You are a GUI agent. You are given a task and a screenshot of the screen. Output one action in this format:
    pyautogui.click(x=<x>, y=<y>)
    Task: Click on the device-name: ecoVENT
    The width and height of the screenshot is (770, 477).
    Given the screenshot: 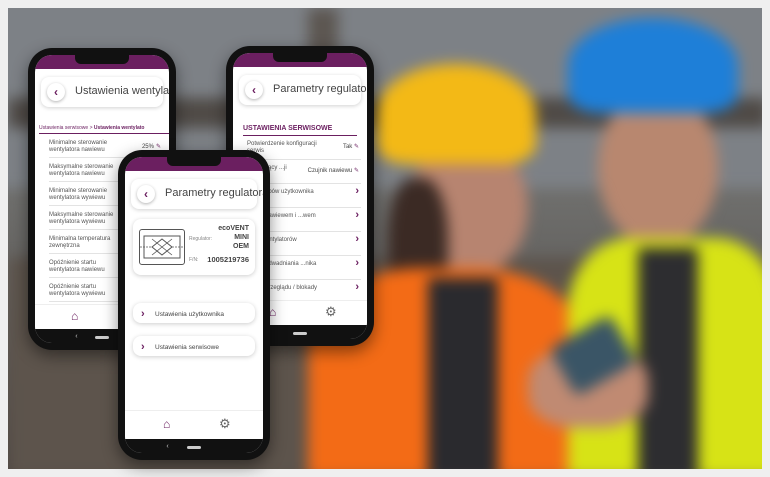 What is the action you would take?
    pyautogui.click(x=233, y=228)
    